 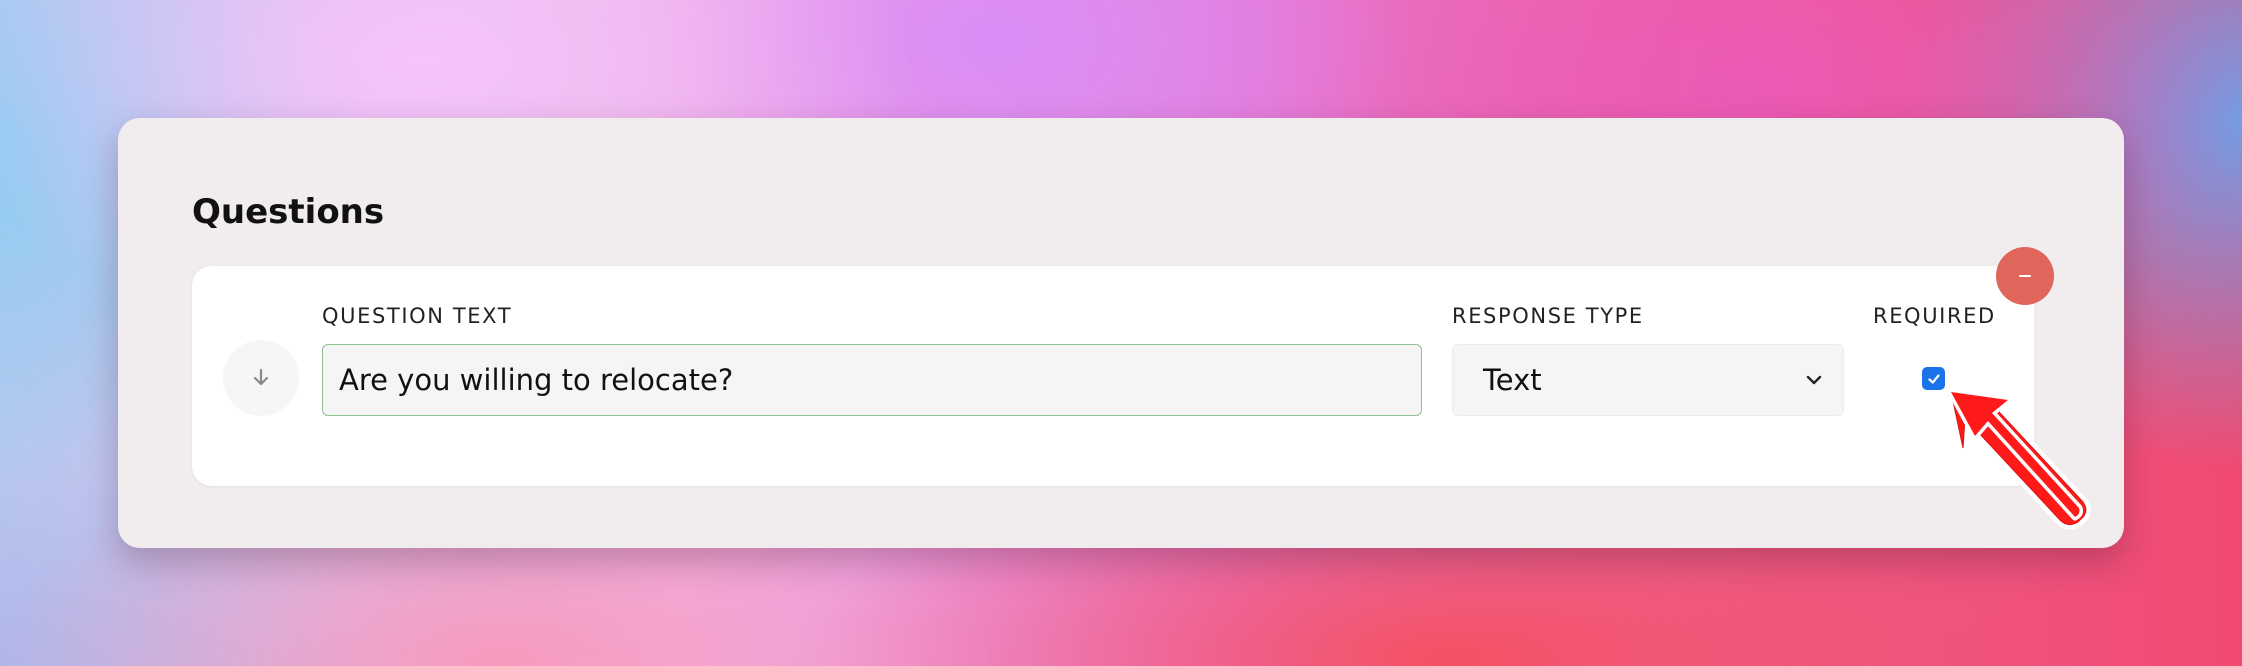 What do you see at coordinates (1648, 380) in the screenshot?
I see `response-type-select: Text` at bounding box center [1648, 380].